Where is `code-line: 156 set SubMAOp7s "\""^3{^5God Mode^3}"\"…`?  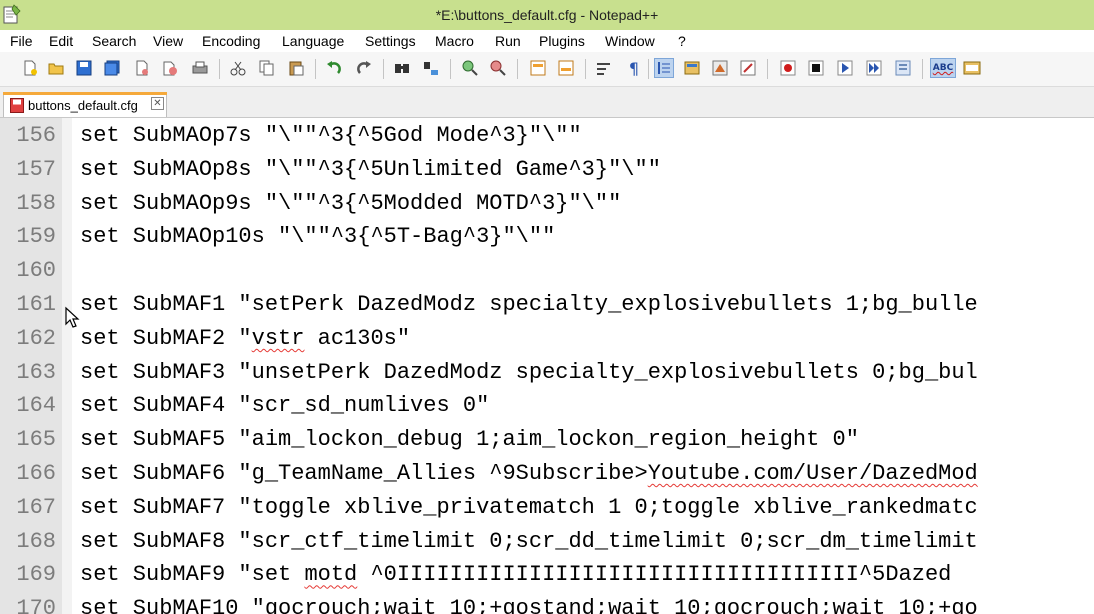
code-line: 156 set SubMAOp7s "\""^3{^5God Mode^3}"\"… is located at coordinates (547, 135).